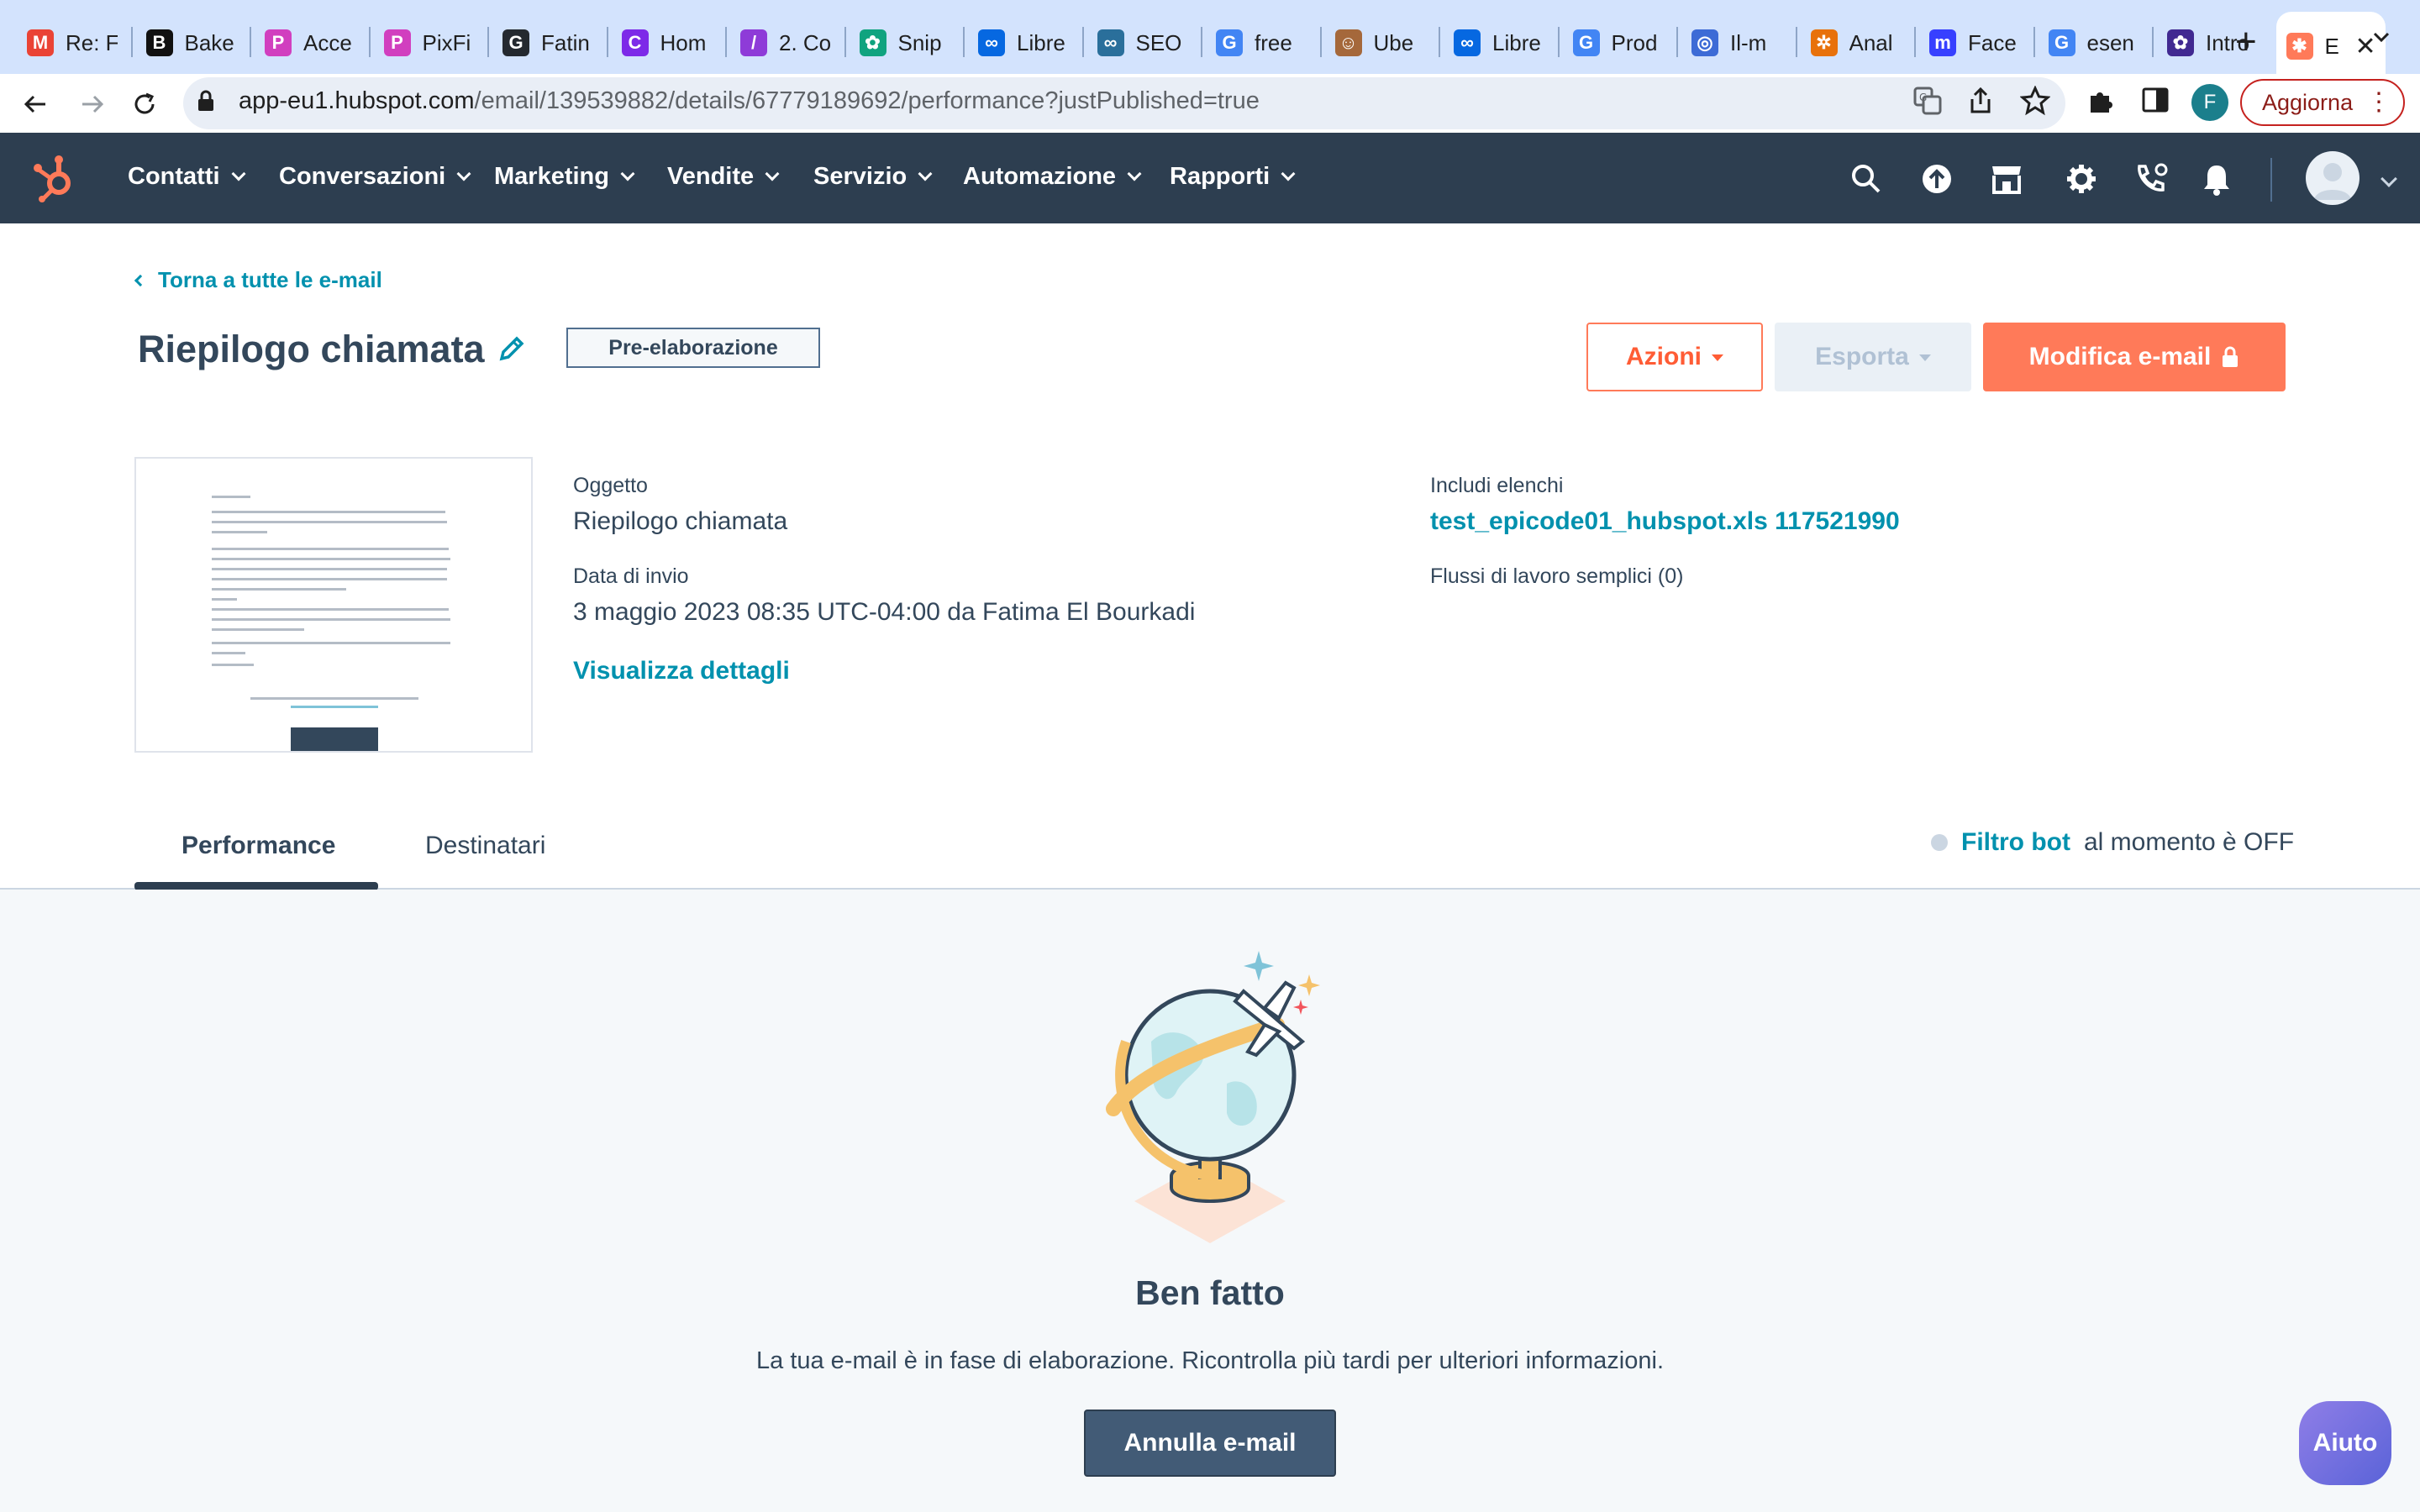  Describe the element at coordinates (1557, 576) in the screenshot. I see `simple-workflows-label: Flussi di lavoro semplici (0)` at that location.